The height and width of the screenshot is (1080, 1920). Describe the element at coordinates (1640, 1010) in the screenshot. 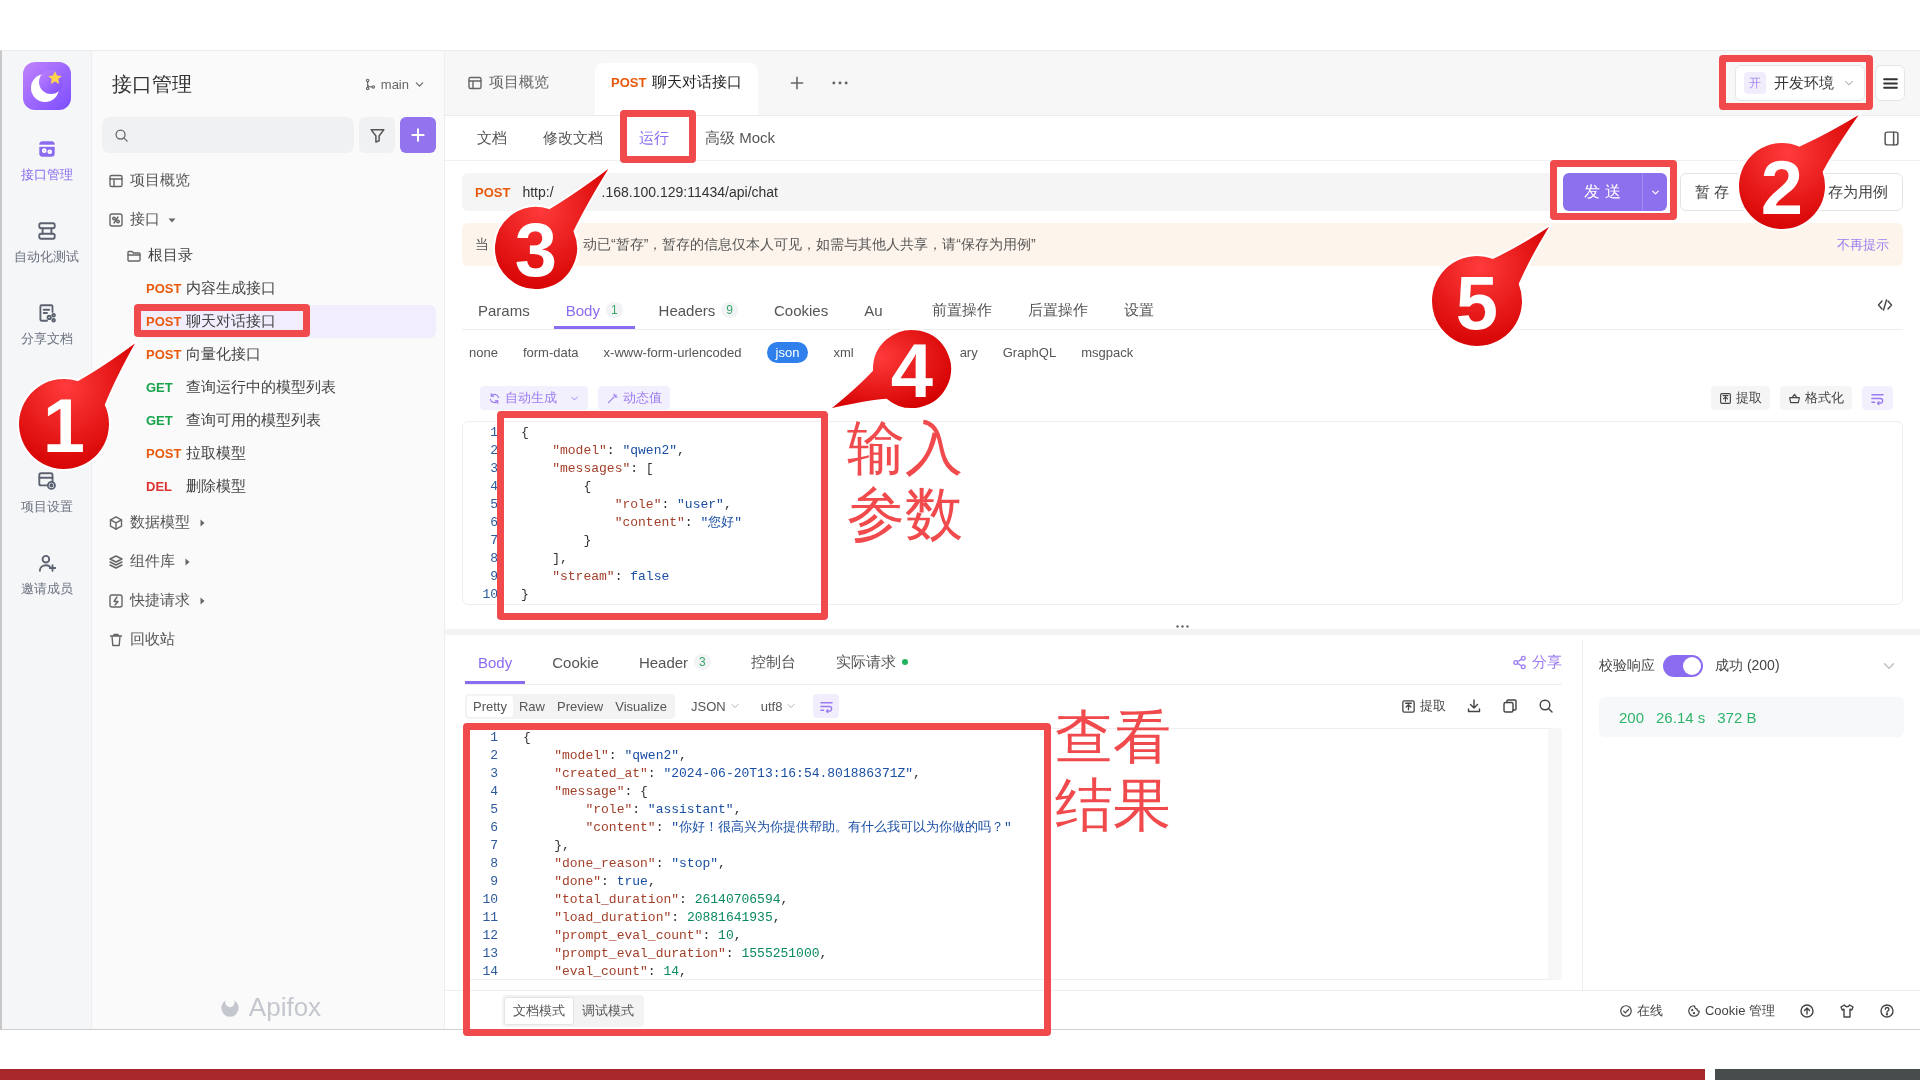

I see `online-status: 在线` at that location.